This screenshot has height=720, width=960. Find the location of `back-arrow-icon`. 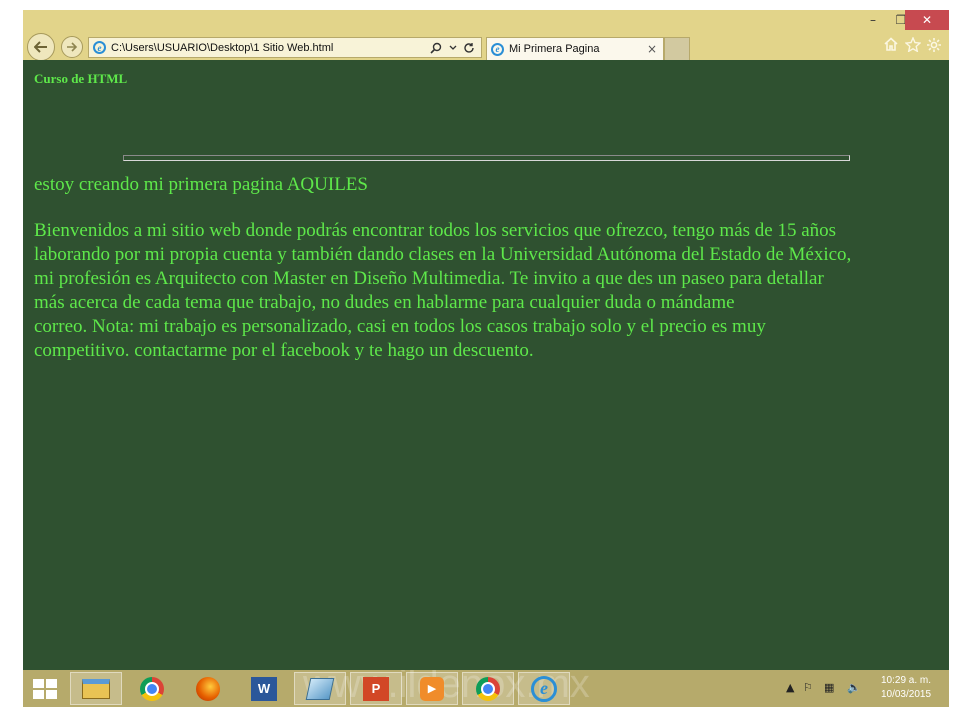

back-arrow-icon is located at coordinates (40, 47).